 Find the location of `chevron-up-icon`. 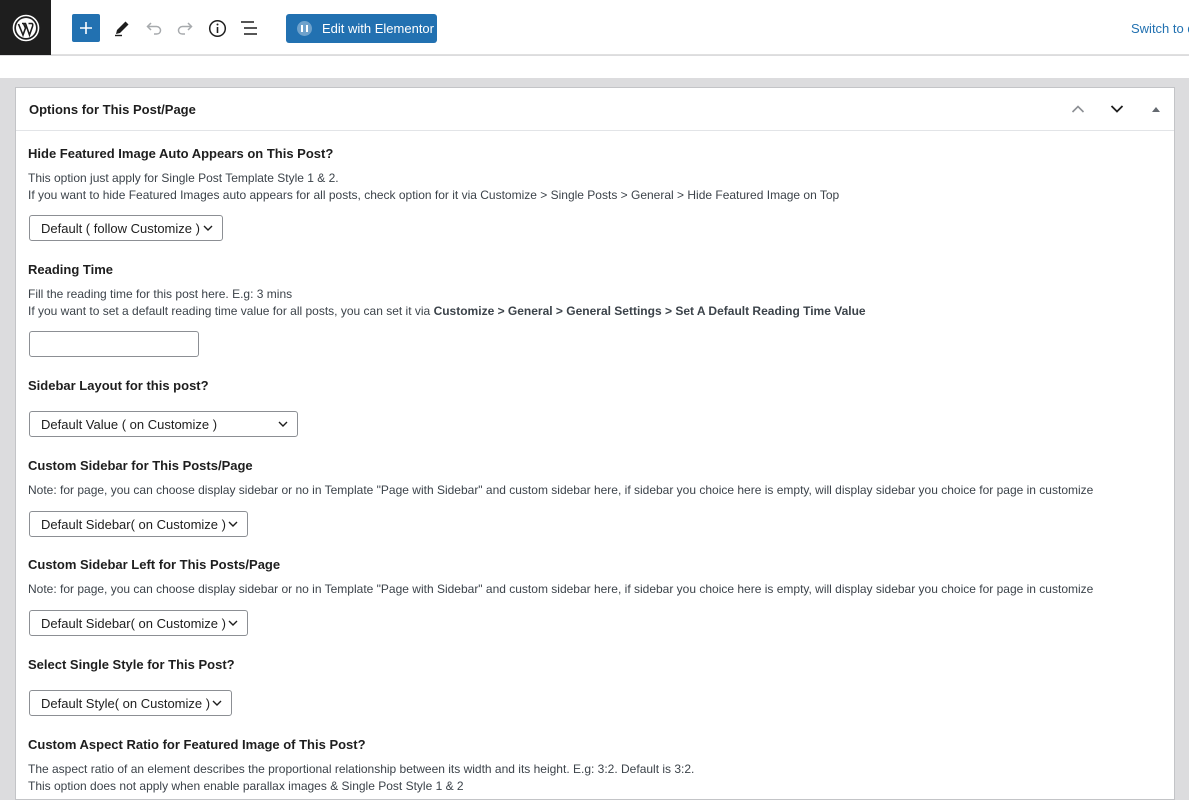

chevron-up-icon is located at coordinates (1078, 109).